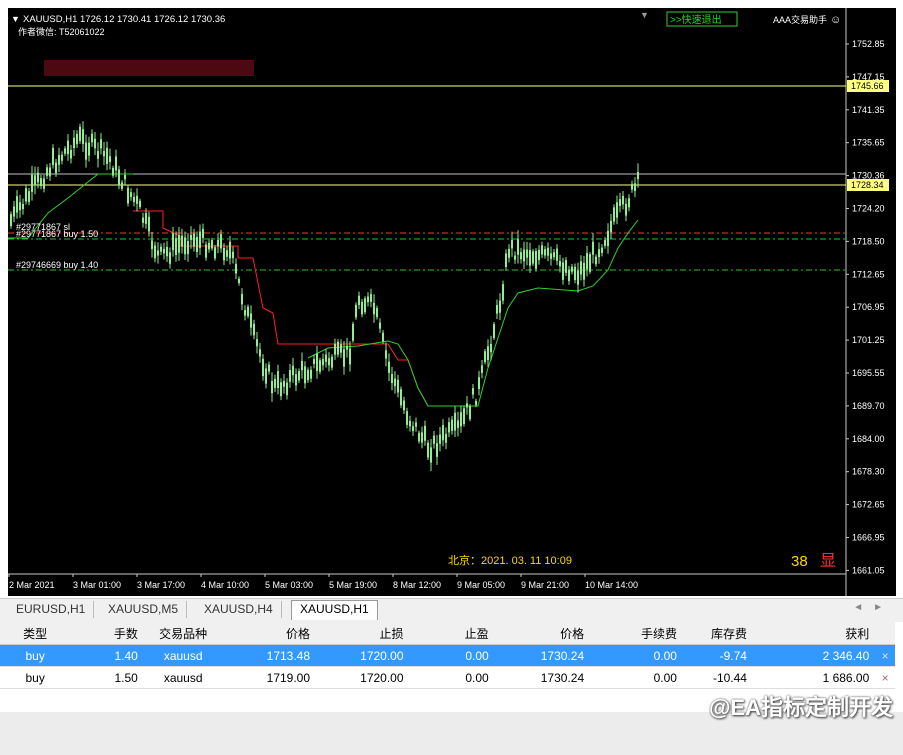  I want to click on cell-lots: 1.40, so click(107, 655).